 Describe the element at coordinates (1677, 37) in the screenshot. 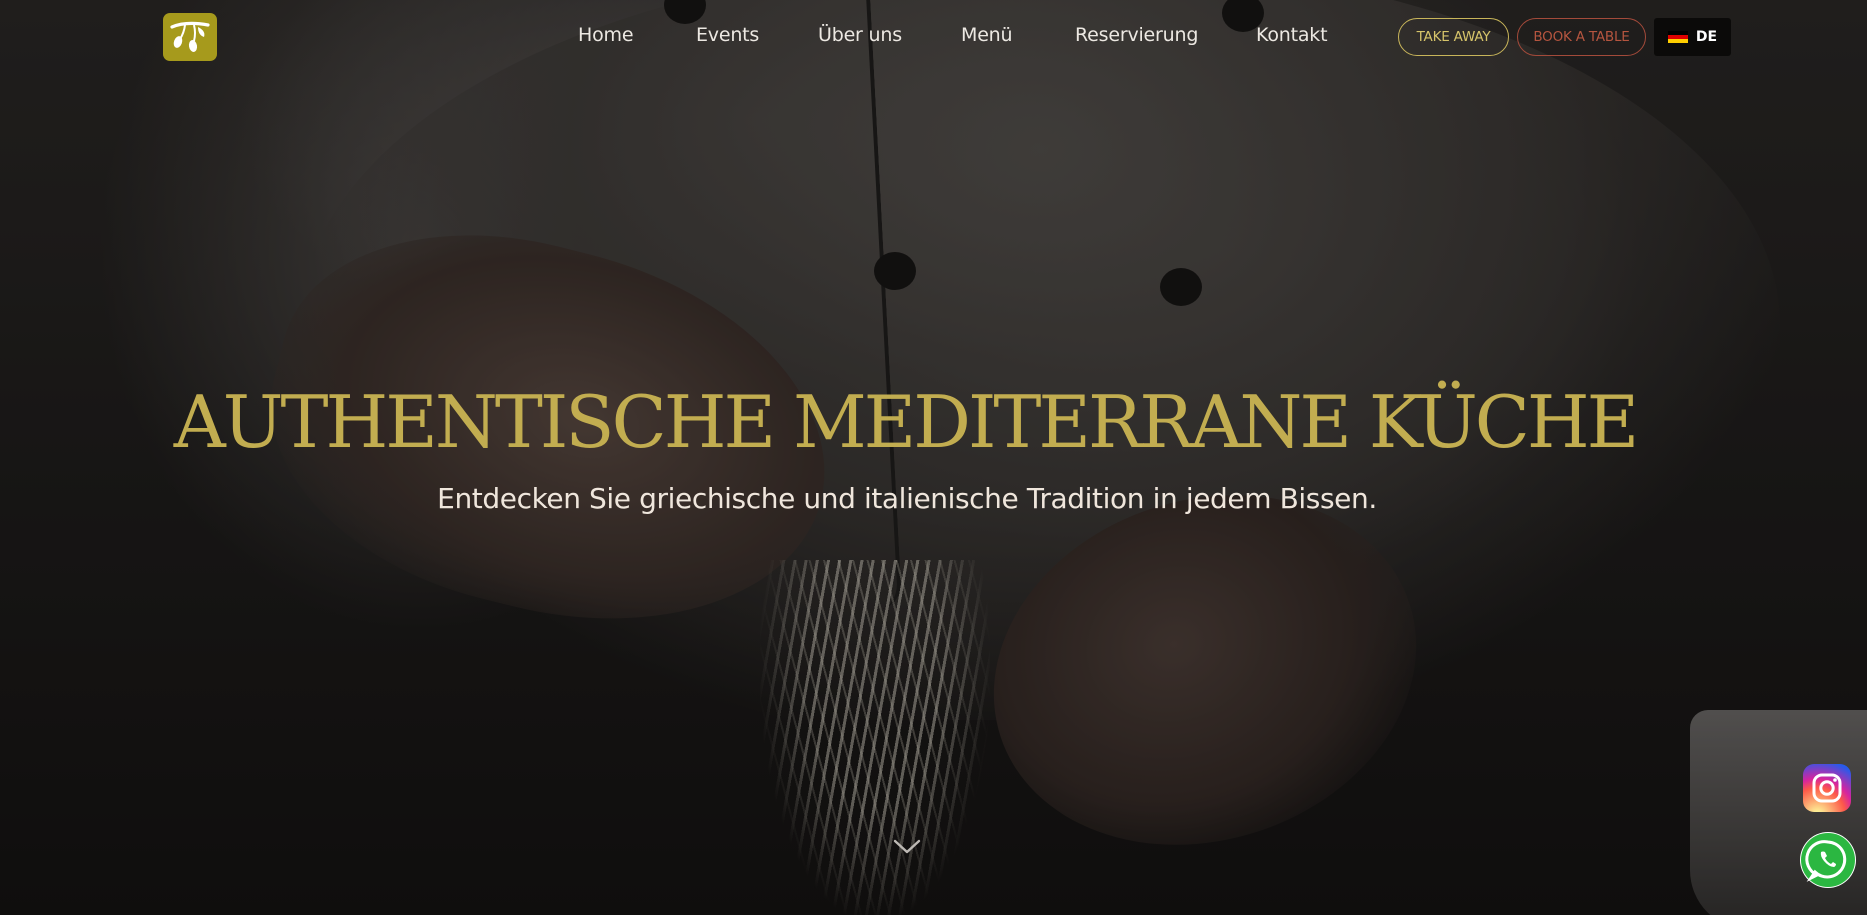

I see `german-flag-icon` at that location.